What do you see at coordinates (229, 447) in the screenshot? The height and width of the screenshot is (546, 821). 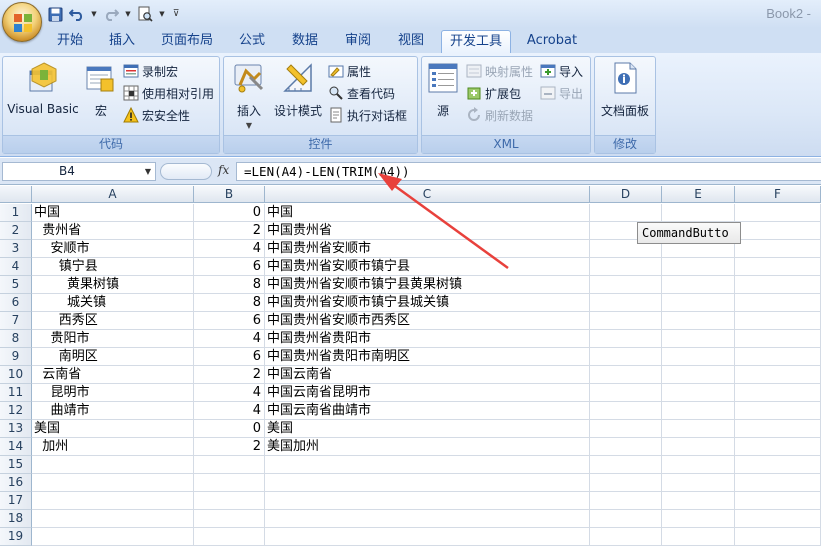 I see `cell-b14: 2` at bounding box center [229, 447].